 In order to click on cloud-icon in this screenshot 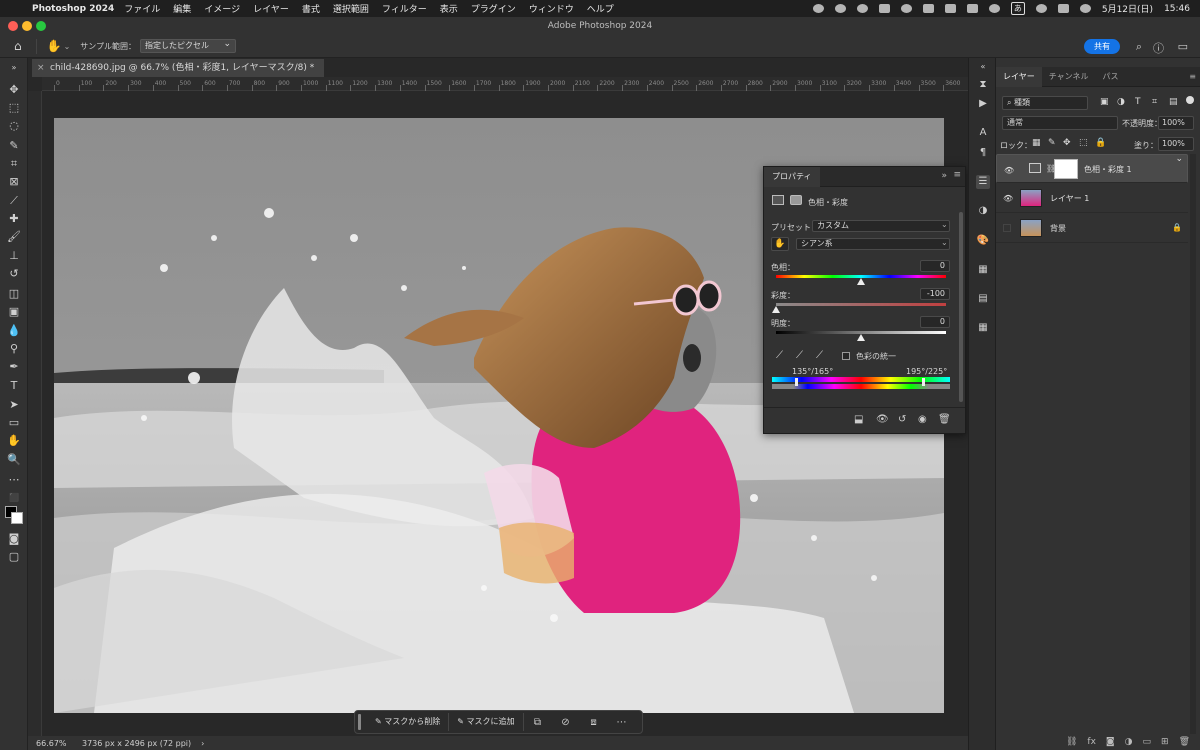, I will do `click(818, 8)`.